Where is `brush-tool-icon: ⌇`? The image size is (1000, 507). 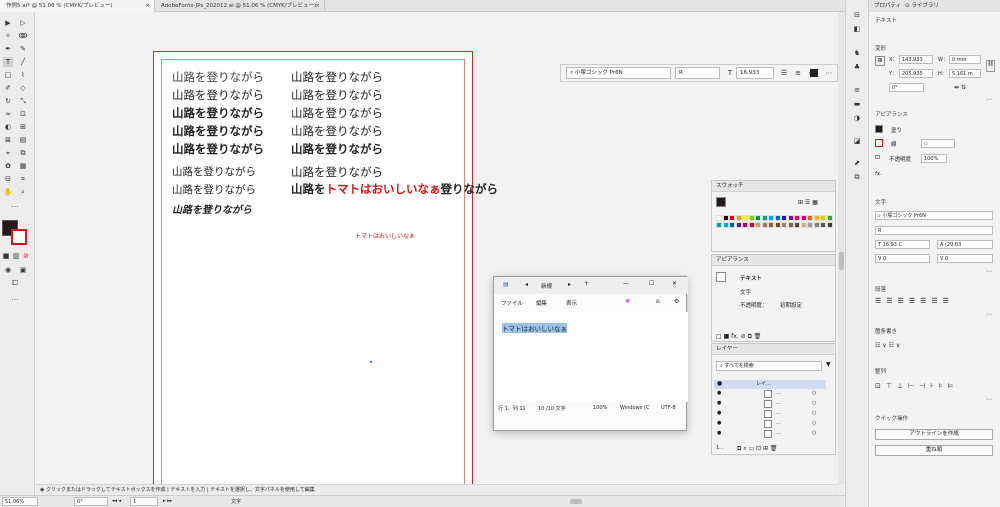 brush-tool-icon: ⌇ is located at coordinates (23, 75).